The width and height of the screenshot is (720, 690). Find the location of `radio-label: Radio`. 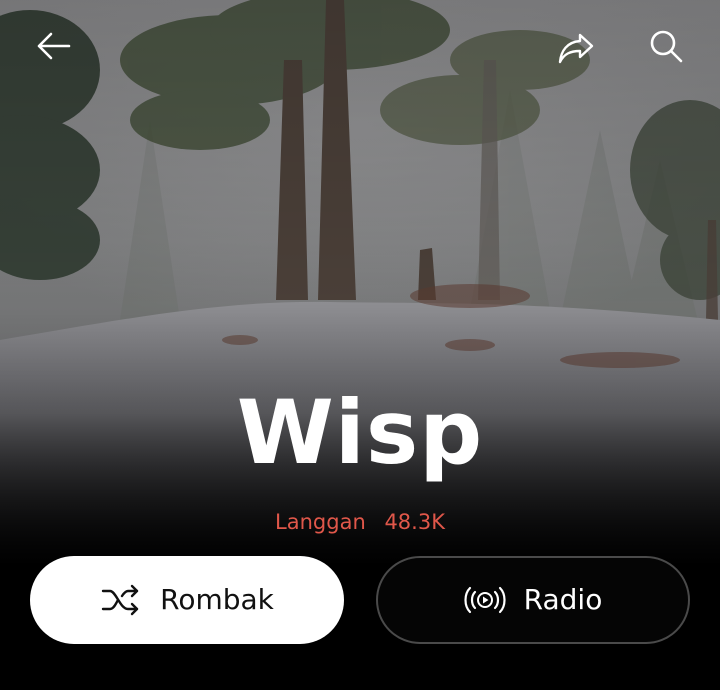

radio-label: Radio is located at coordinates (563, 599).